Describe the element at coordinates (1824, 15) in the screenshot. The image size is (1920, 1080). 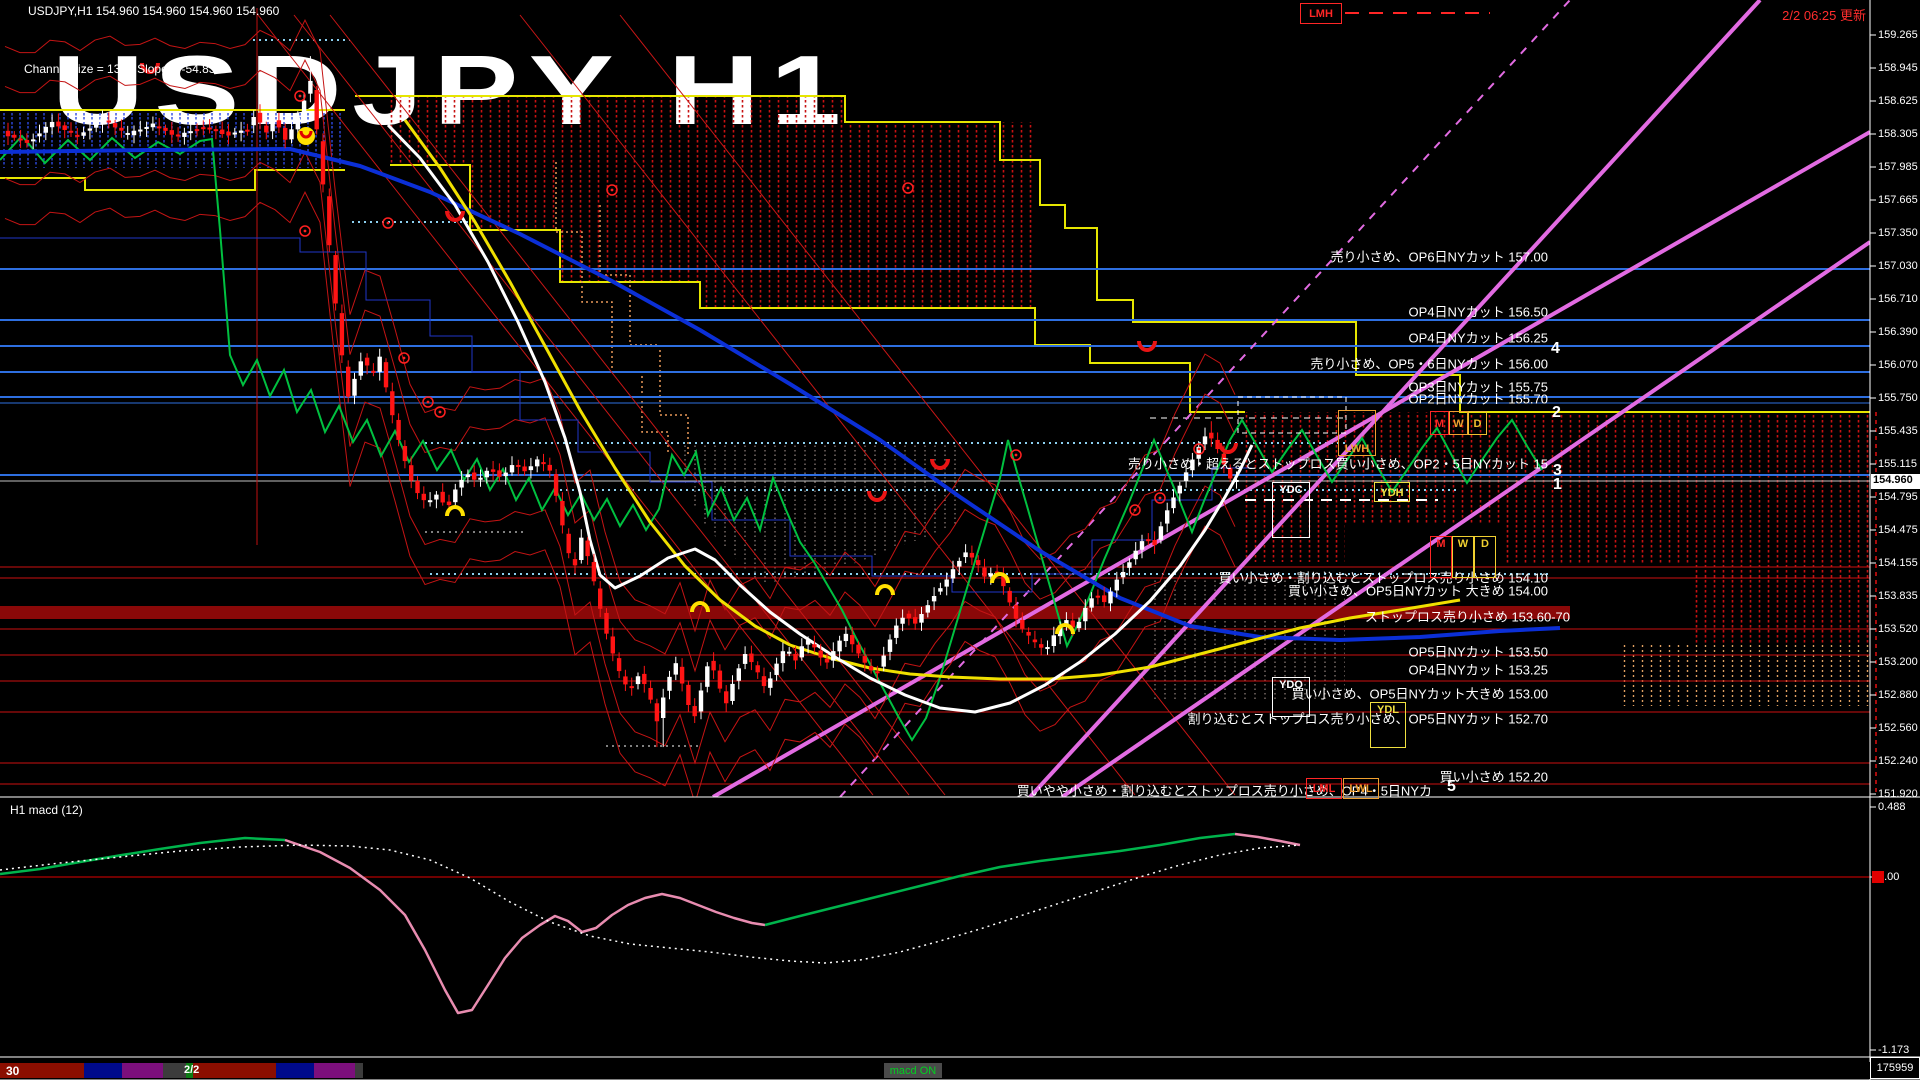
I see `last-update-timestamp: 2/2 06:25 更新` at that location.